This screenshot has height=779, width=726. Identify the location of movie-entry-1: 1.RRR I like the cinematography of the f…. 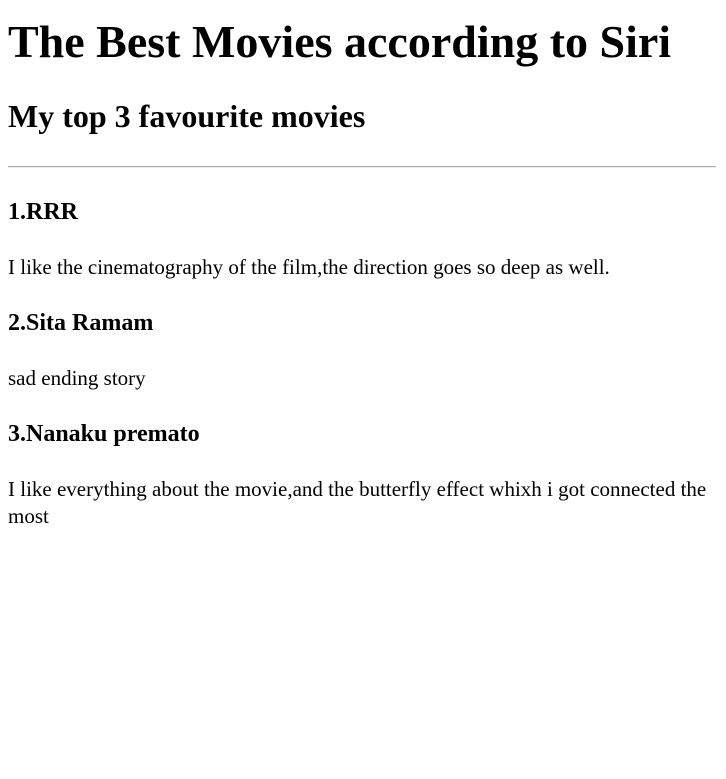
(363, 239).